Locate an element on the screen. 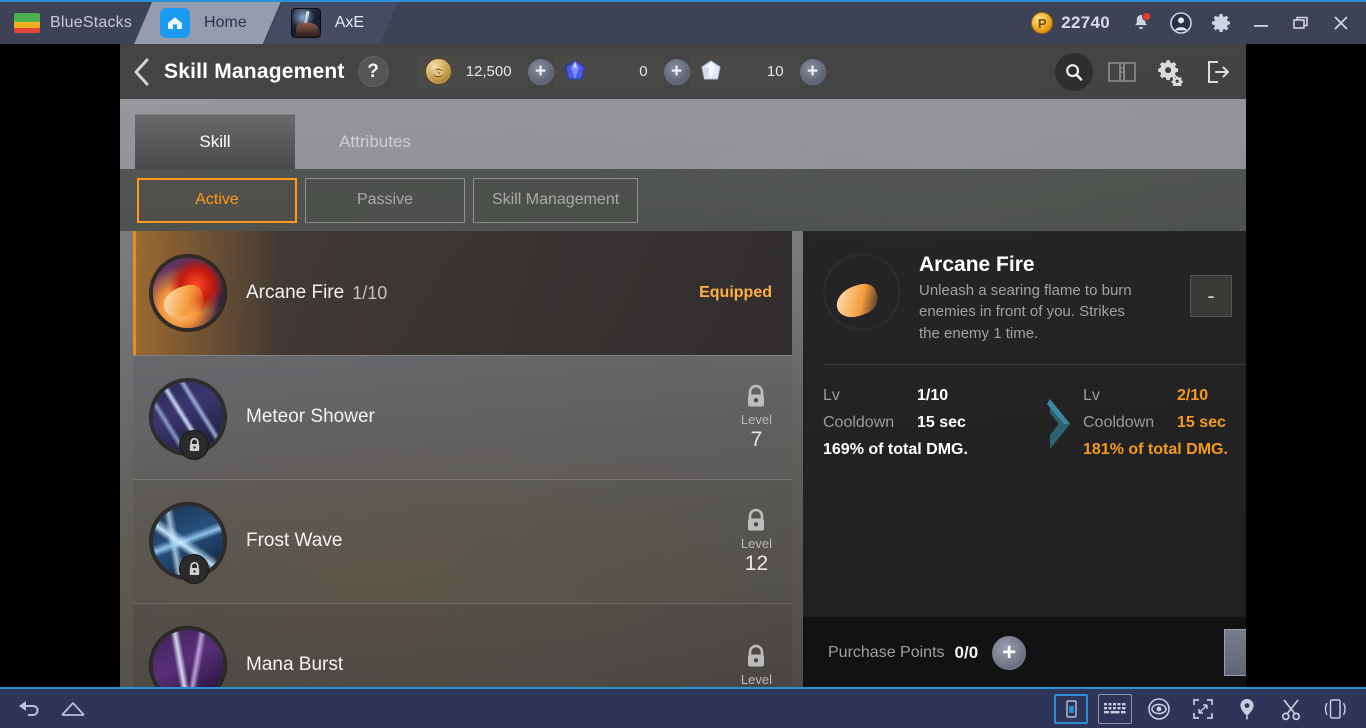 This screenshot has height=728, width=1366. filter-skill-management: Skill Management is located at coordinates (556, 200).